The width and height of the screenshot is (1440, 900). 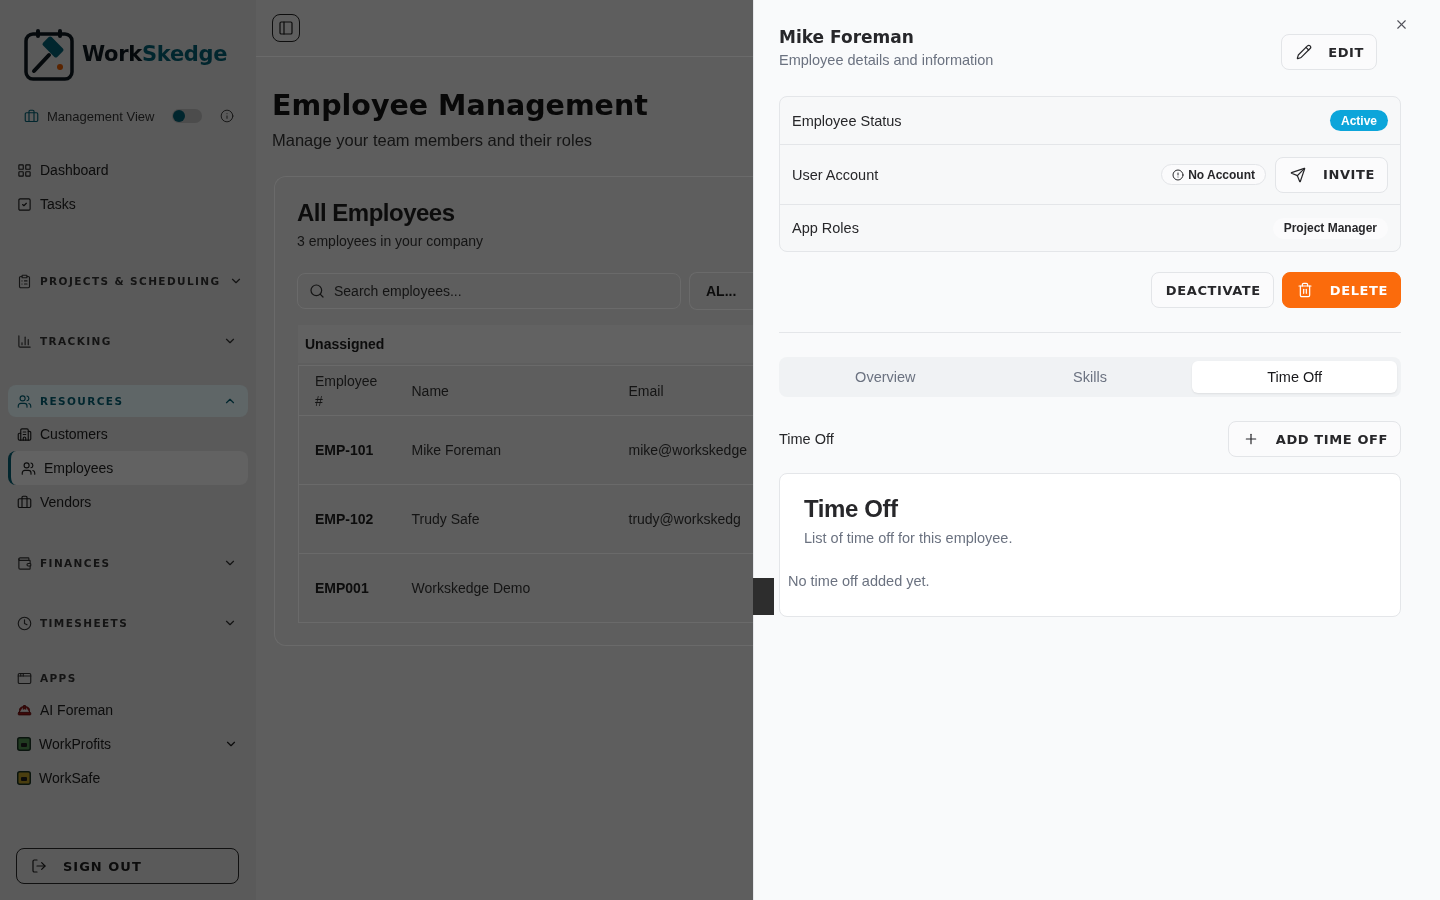 What do you see at coordinates (471, 588) in the screenshot?
I see `table-cell: Workskedge Demo` at bounding box center [471, 588].